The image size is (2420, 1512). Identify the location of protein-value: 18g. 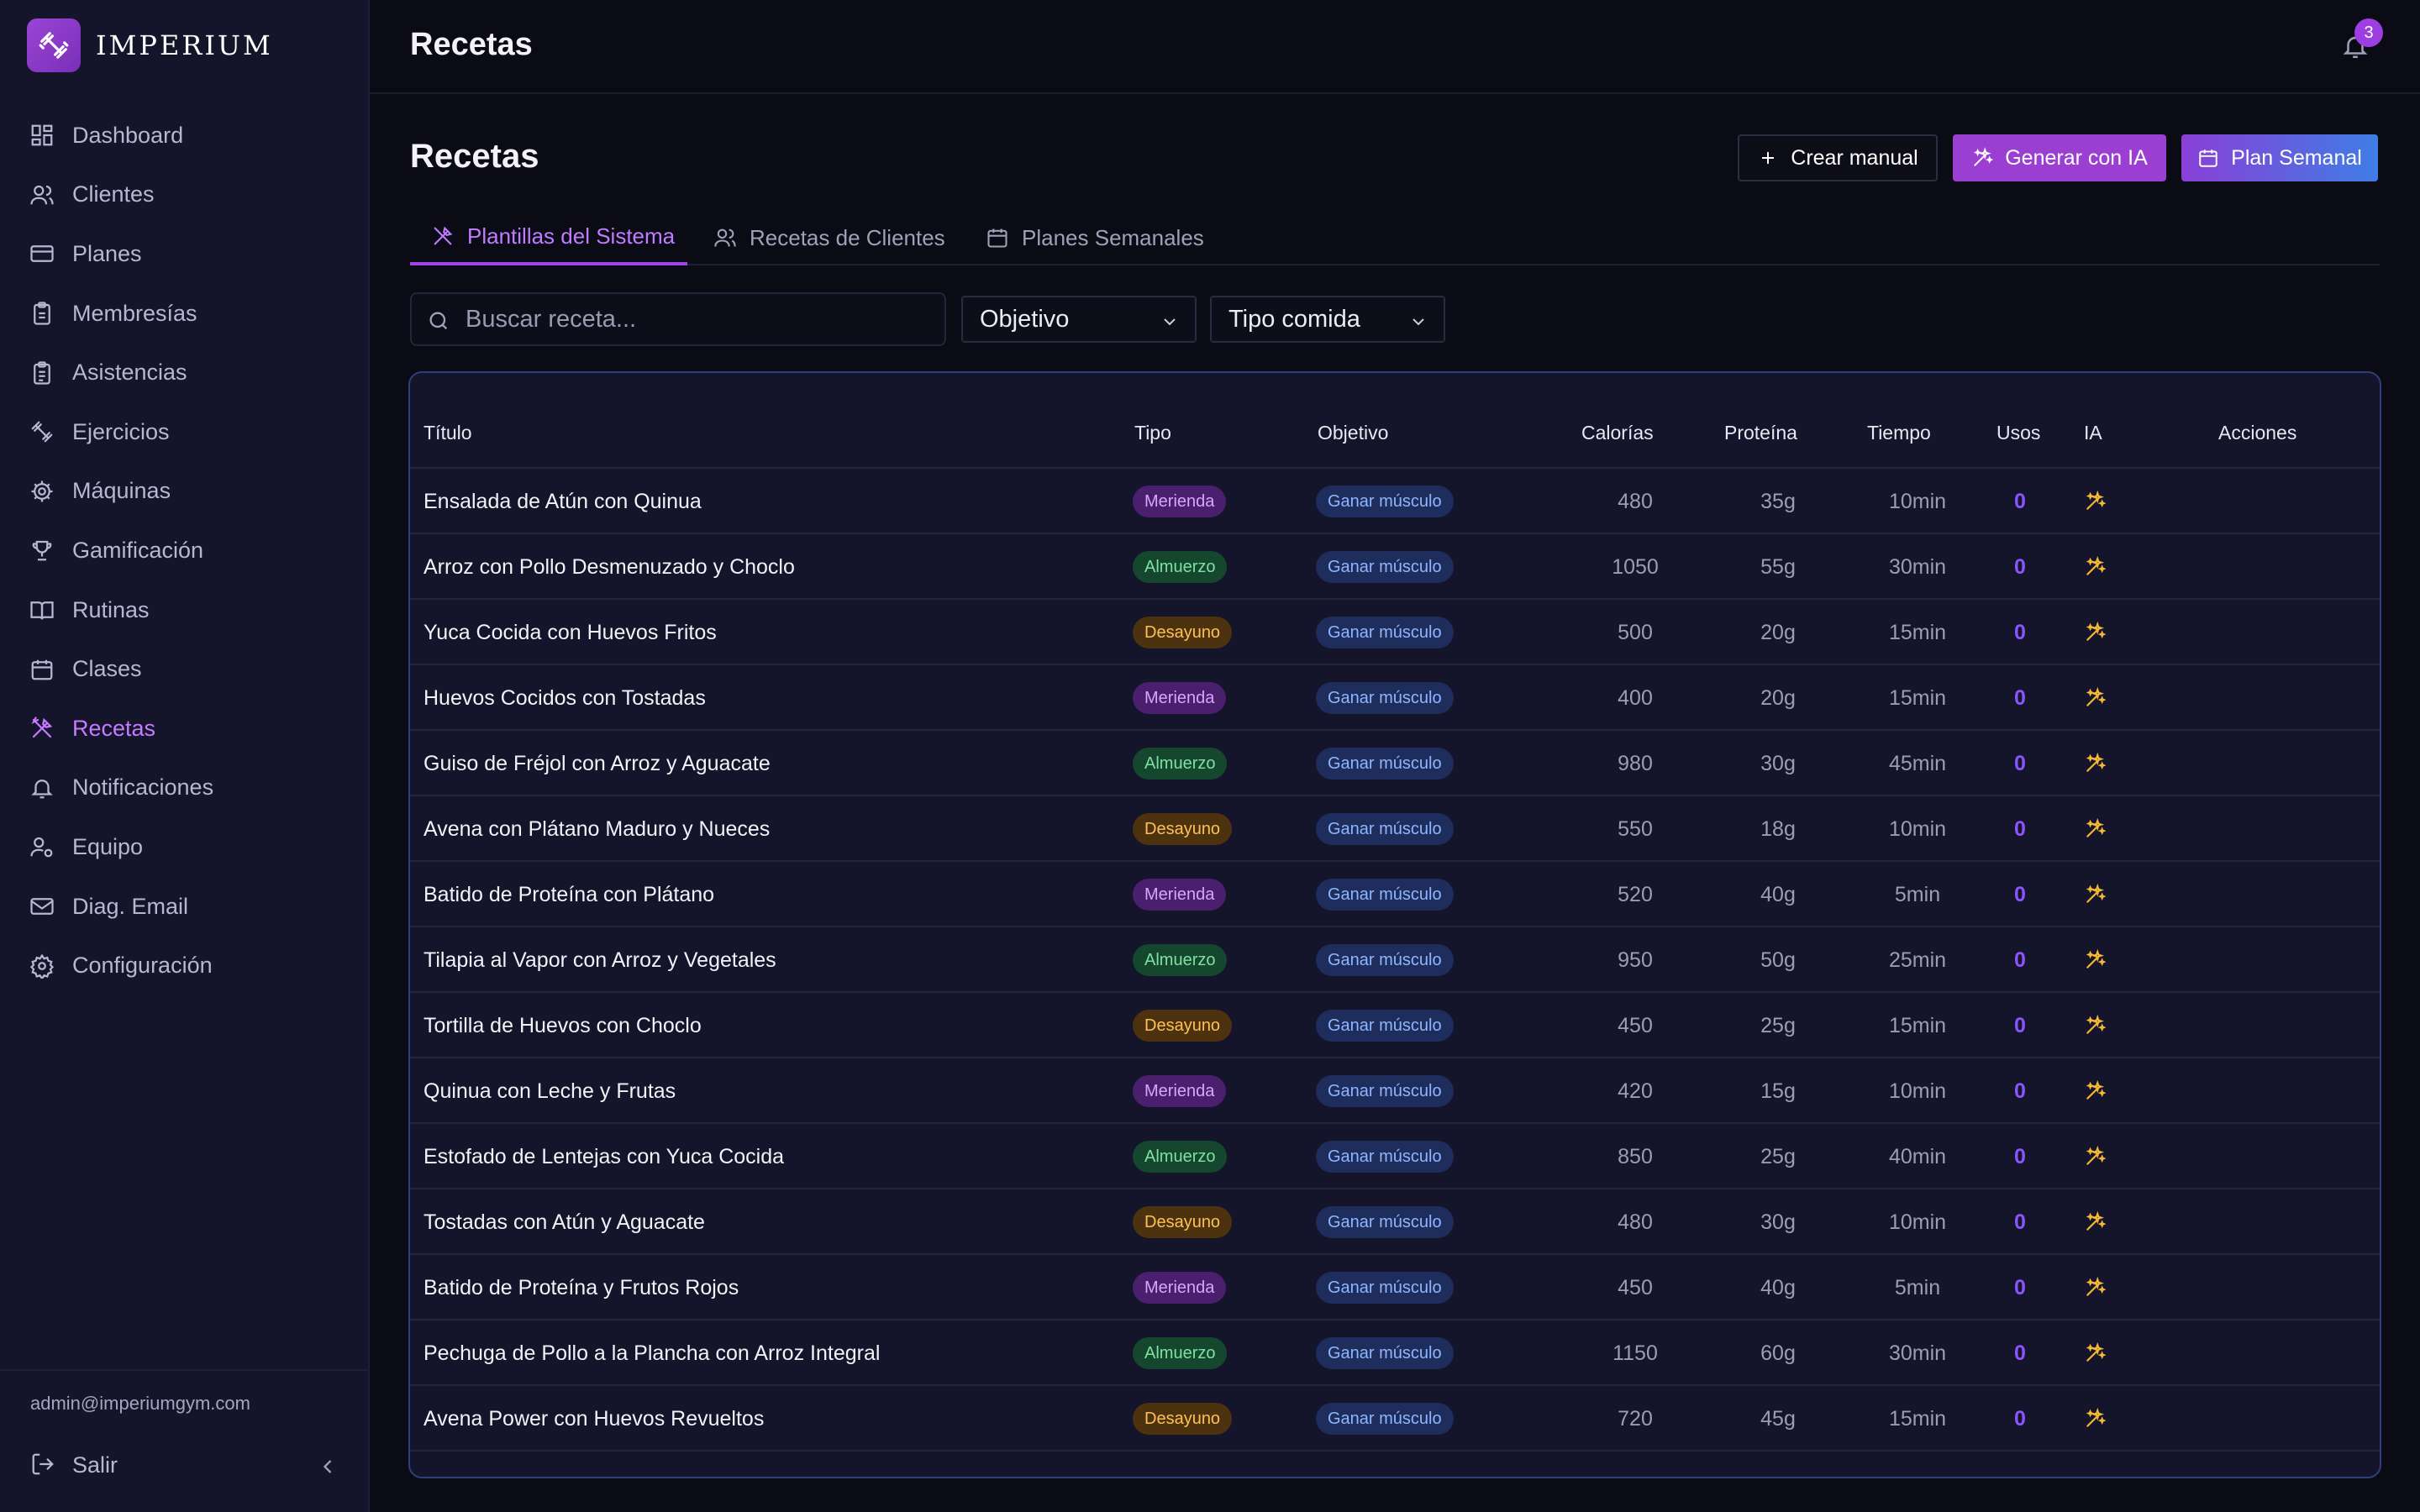
(1778, 828).